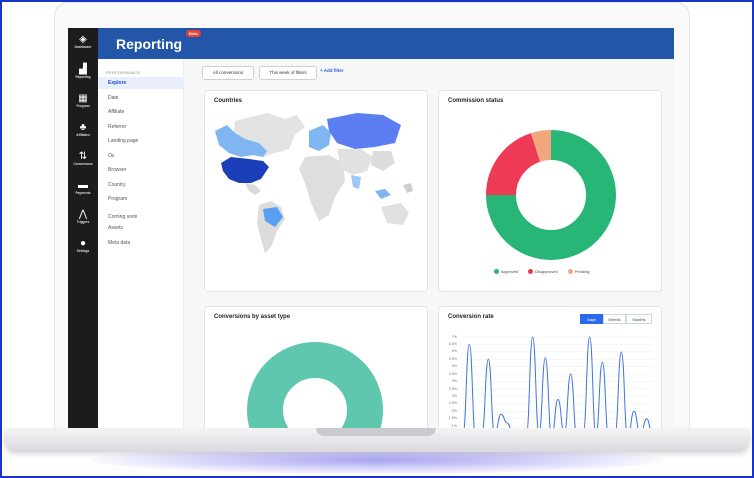 The width and height of the screenshot is (754, 478). I want to click on europe-region, so click(320, 138).